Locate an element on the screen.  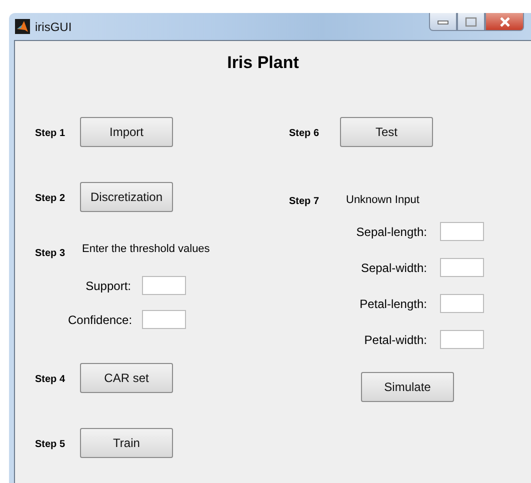
maximize-icon is located at coordinates (471, 21).